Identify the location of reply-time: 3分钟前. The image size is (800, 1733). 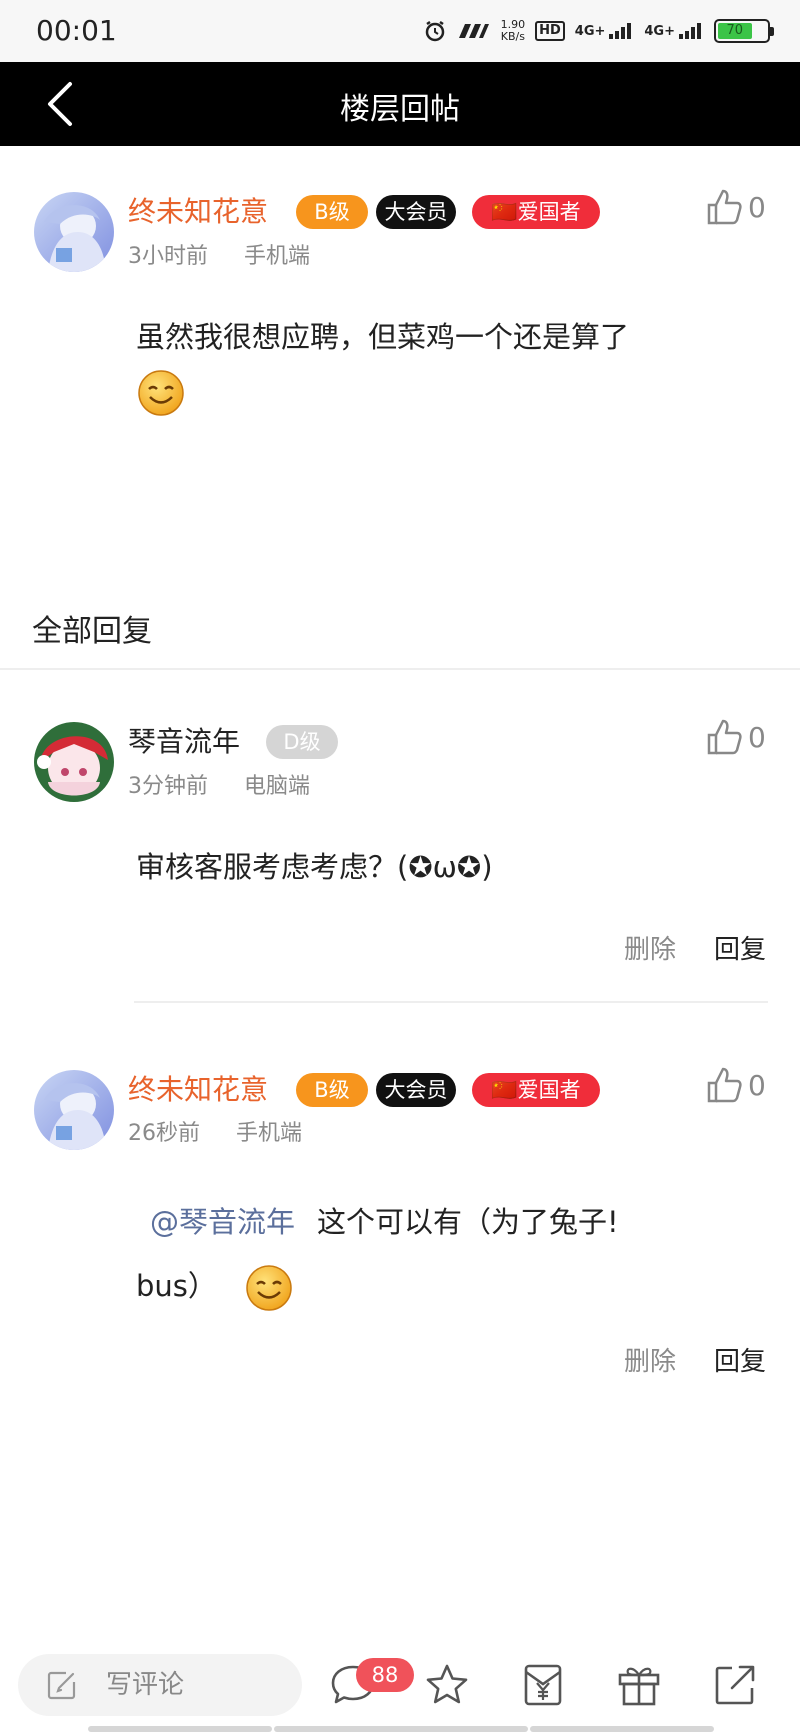
(168, 786).